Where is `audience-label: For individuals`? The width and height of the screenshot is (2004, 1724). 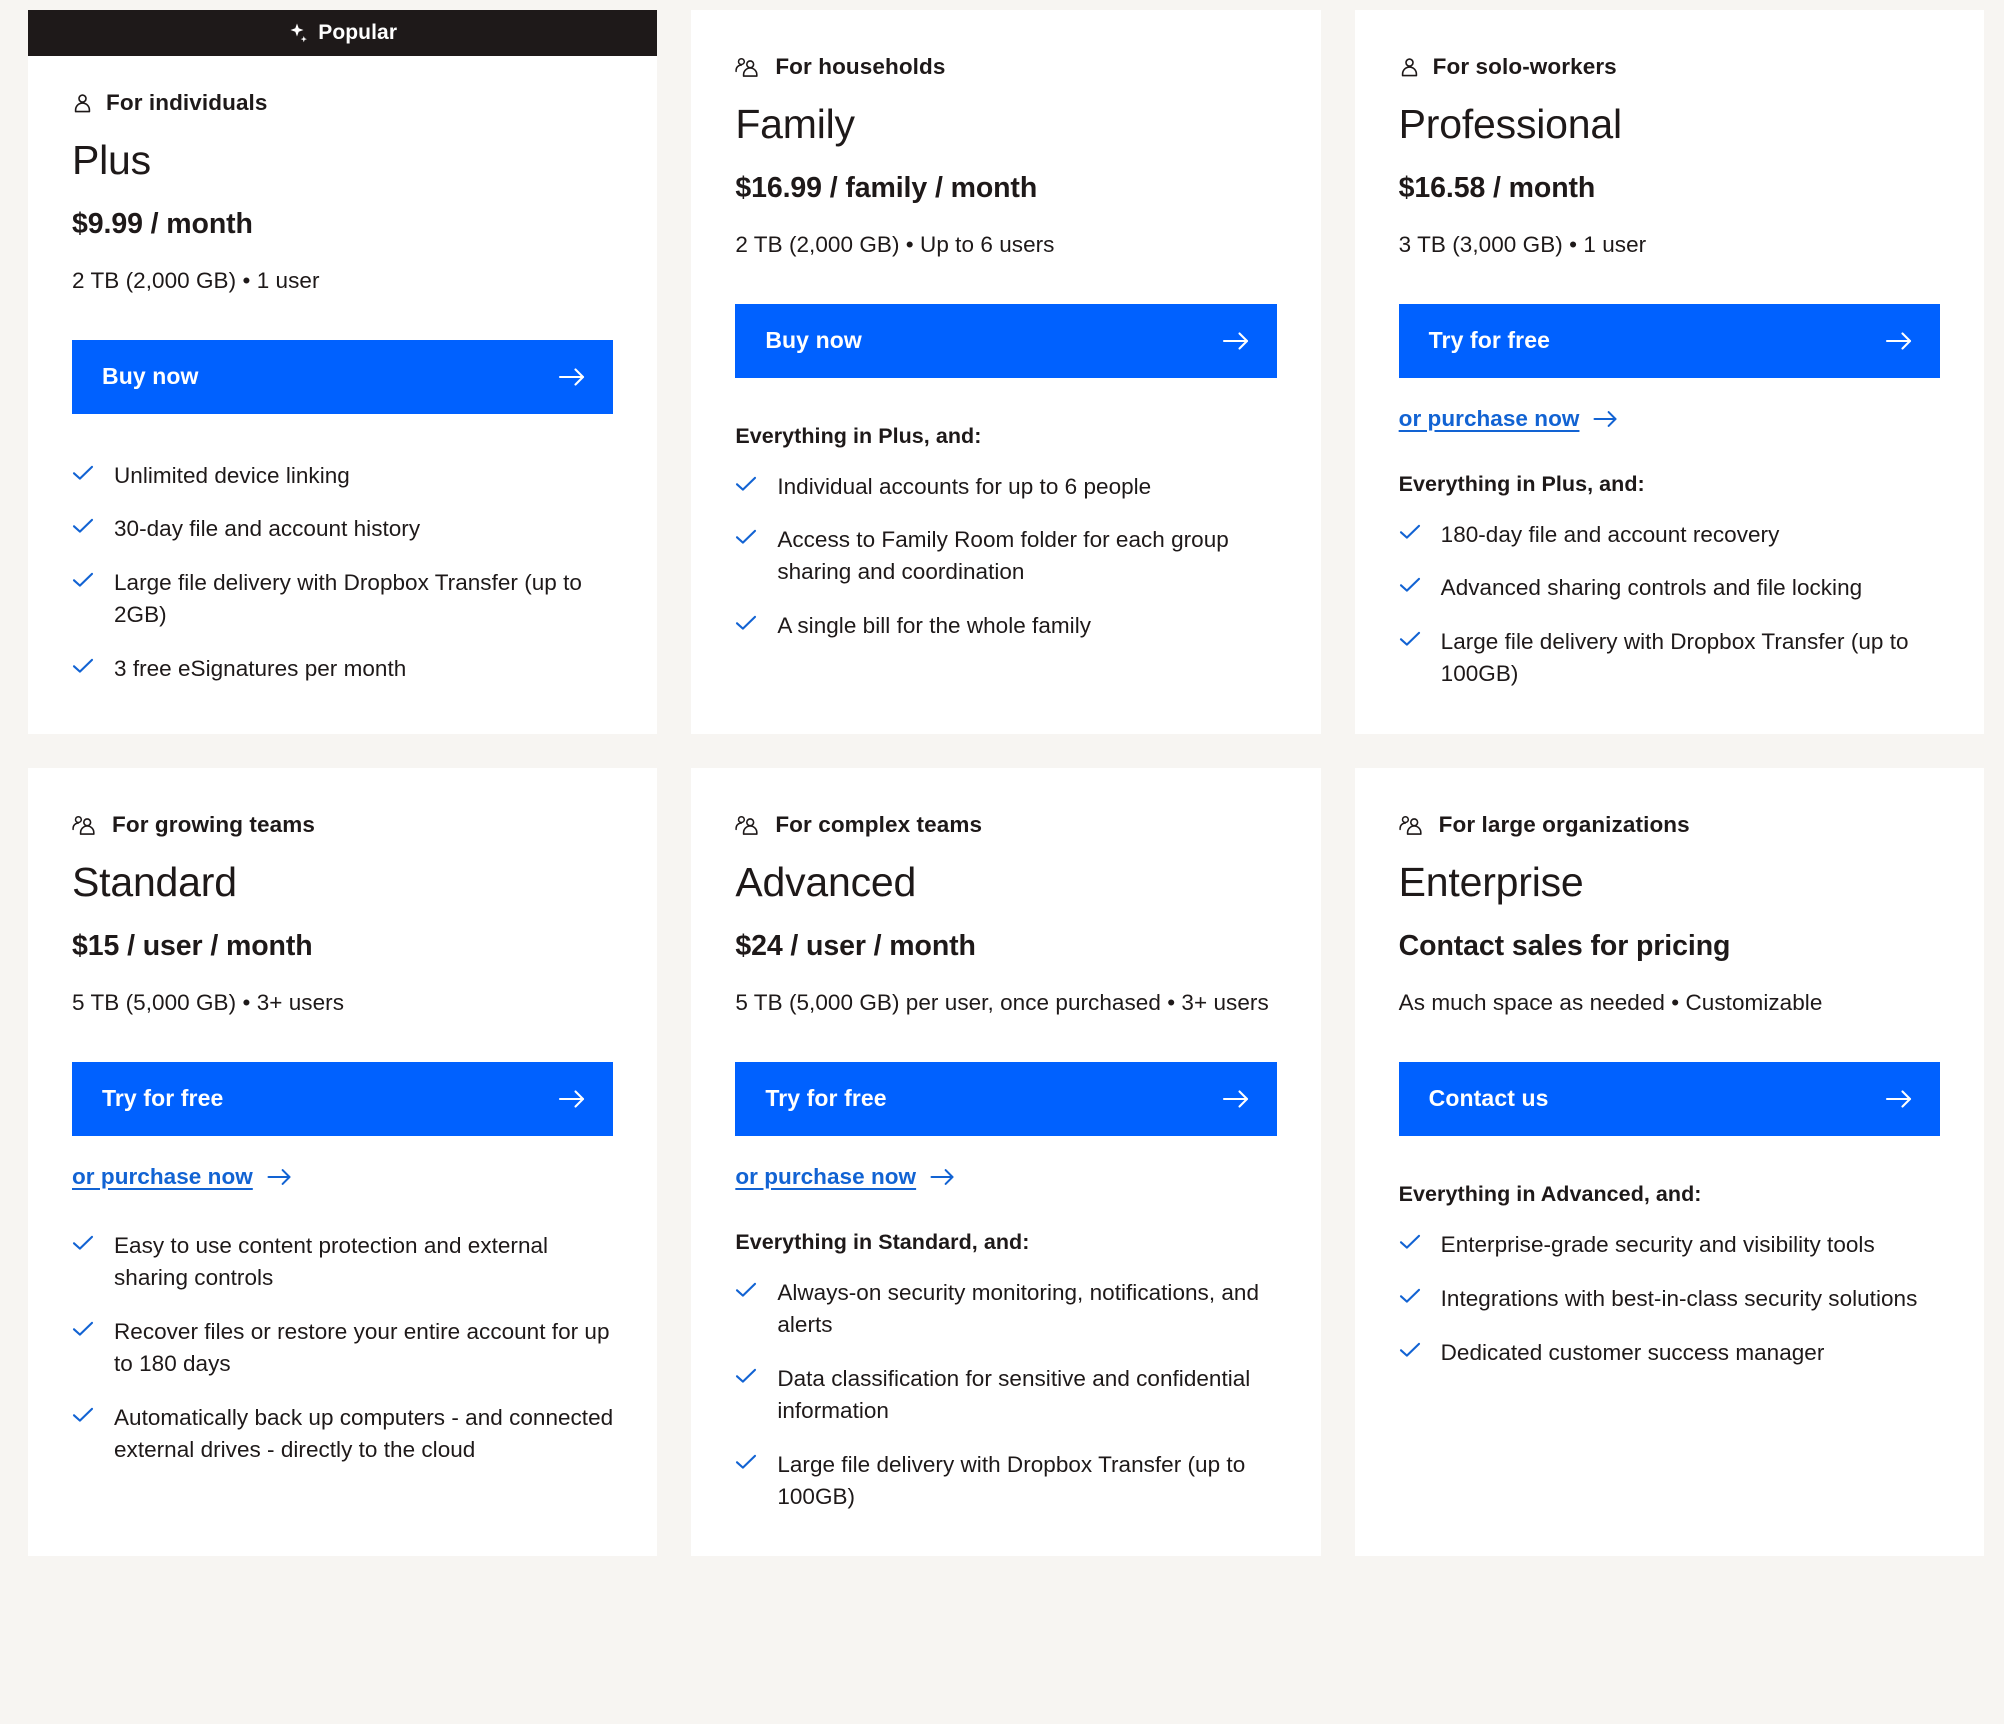
audience-label: For individuals is located at coordinates (187, 102).